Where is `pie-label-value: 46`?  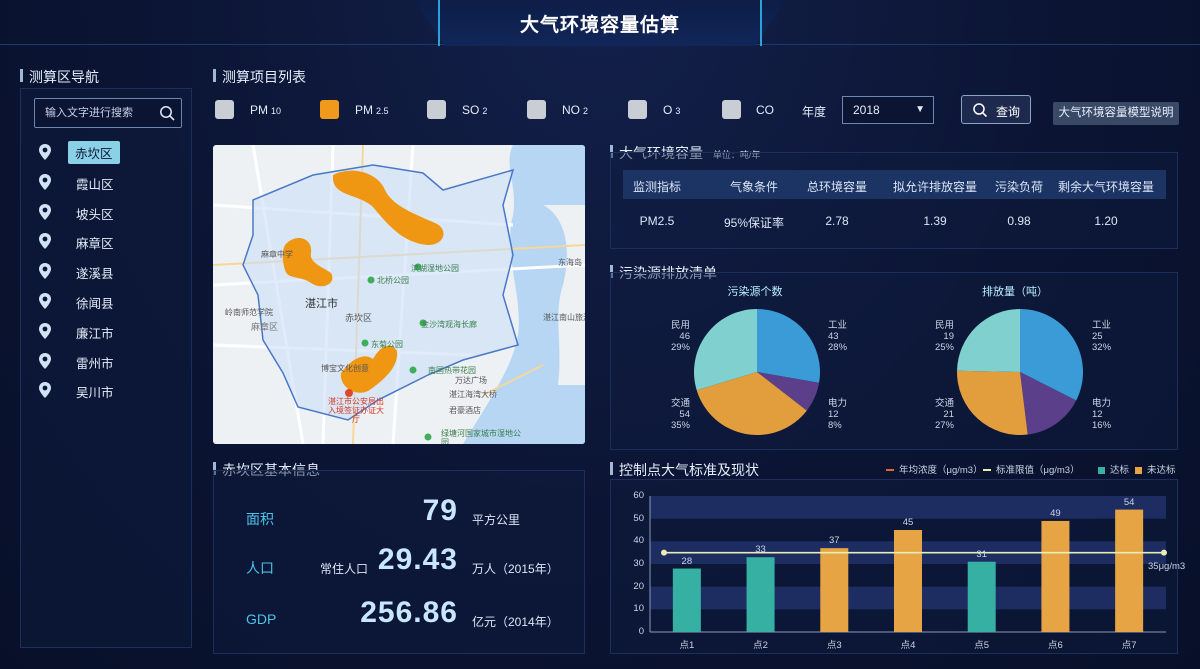 pie-label-value: 46 is located at coordinates (684, 336).